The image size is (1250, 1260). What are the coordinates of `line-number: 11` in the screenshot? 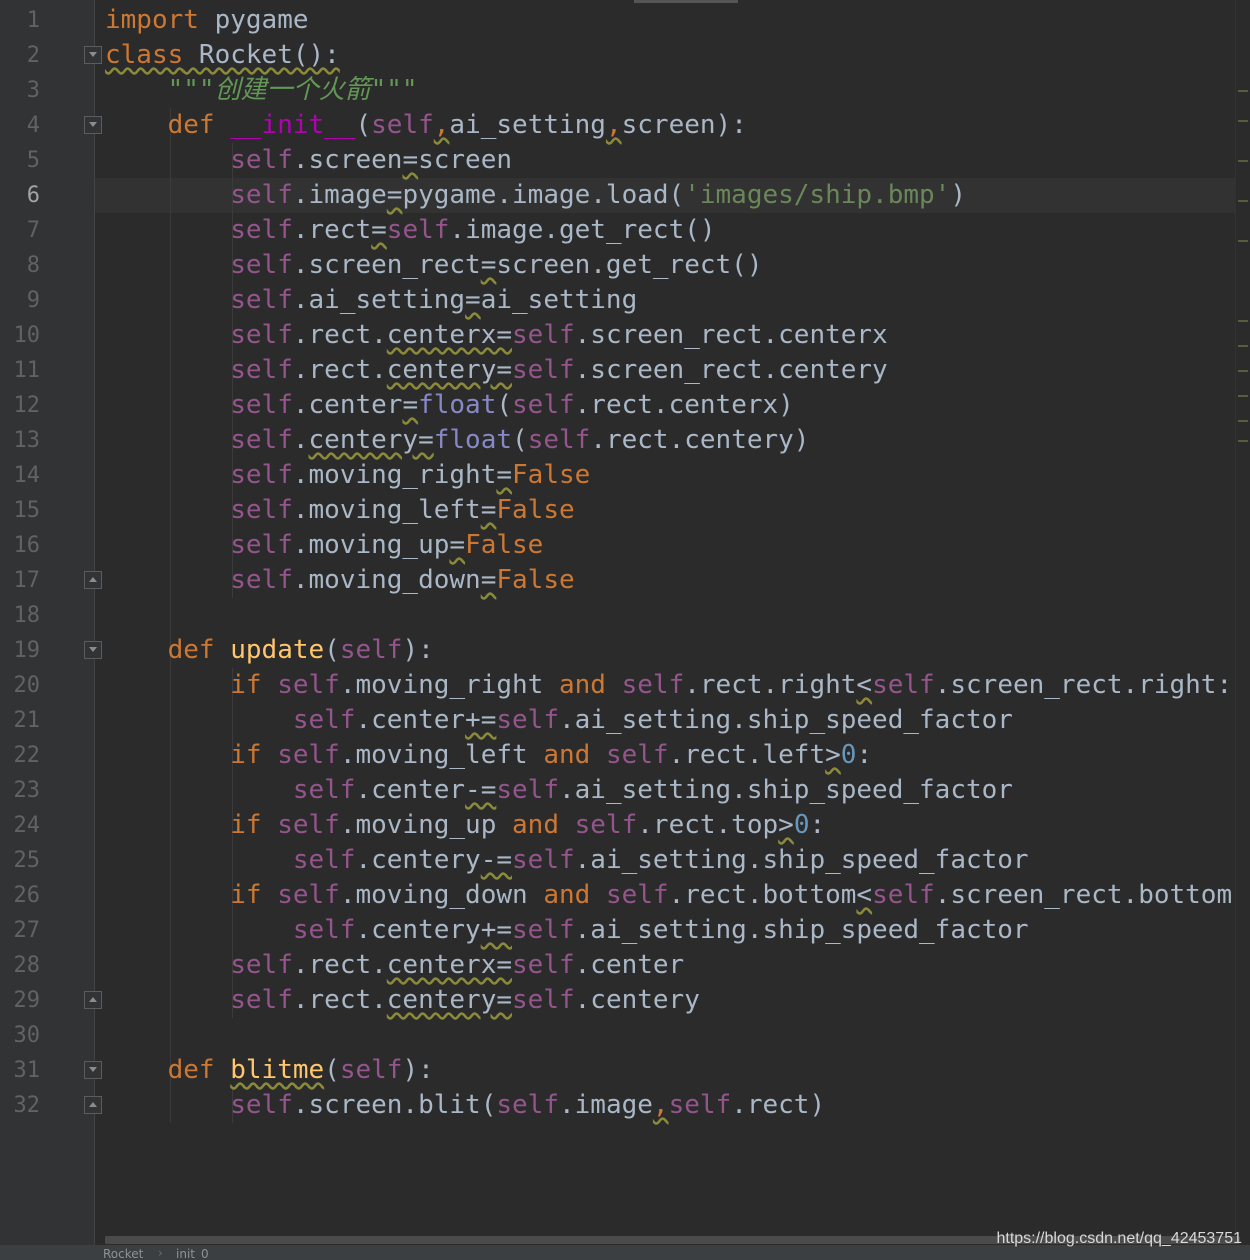 It's located at (20, 370).